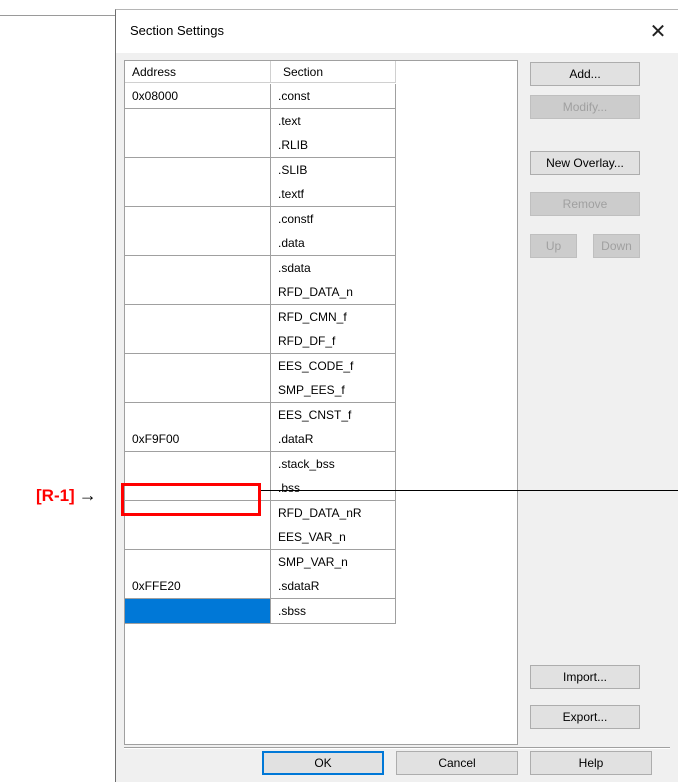 This screenshot has width=678, height=782. I want to click on table-header: Address Section, so click(321, 72).